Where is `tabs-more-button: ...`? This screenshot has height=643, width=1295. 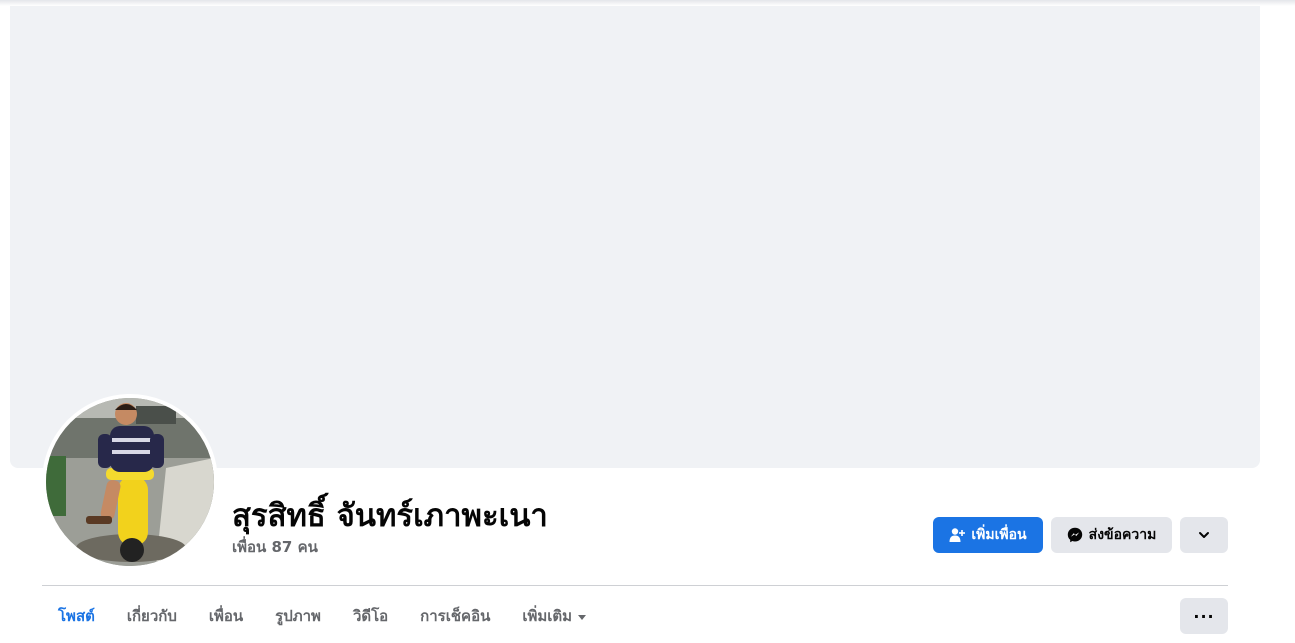
tabs-more-button: ... is located at coordinates (1204, 616).